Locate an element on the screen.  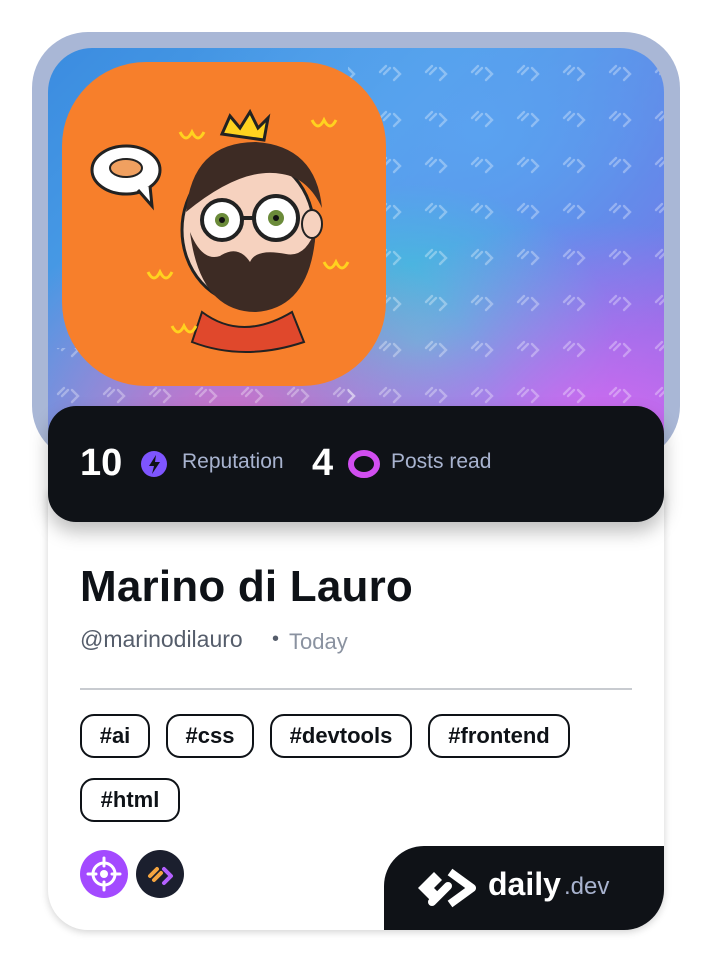
profile-date: Today is located at coordinates (318, 641).